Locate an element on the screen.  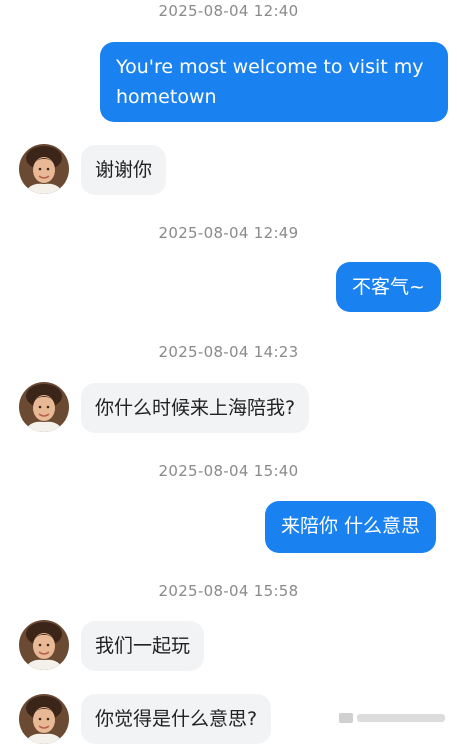
message-text: 我们一起玩 is located at coordinates (143, 646).